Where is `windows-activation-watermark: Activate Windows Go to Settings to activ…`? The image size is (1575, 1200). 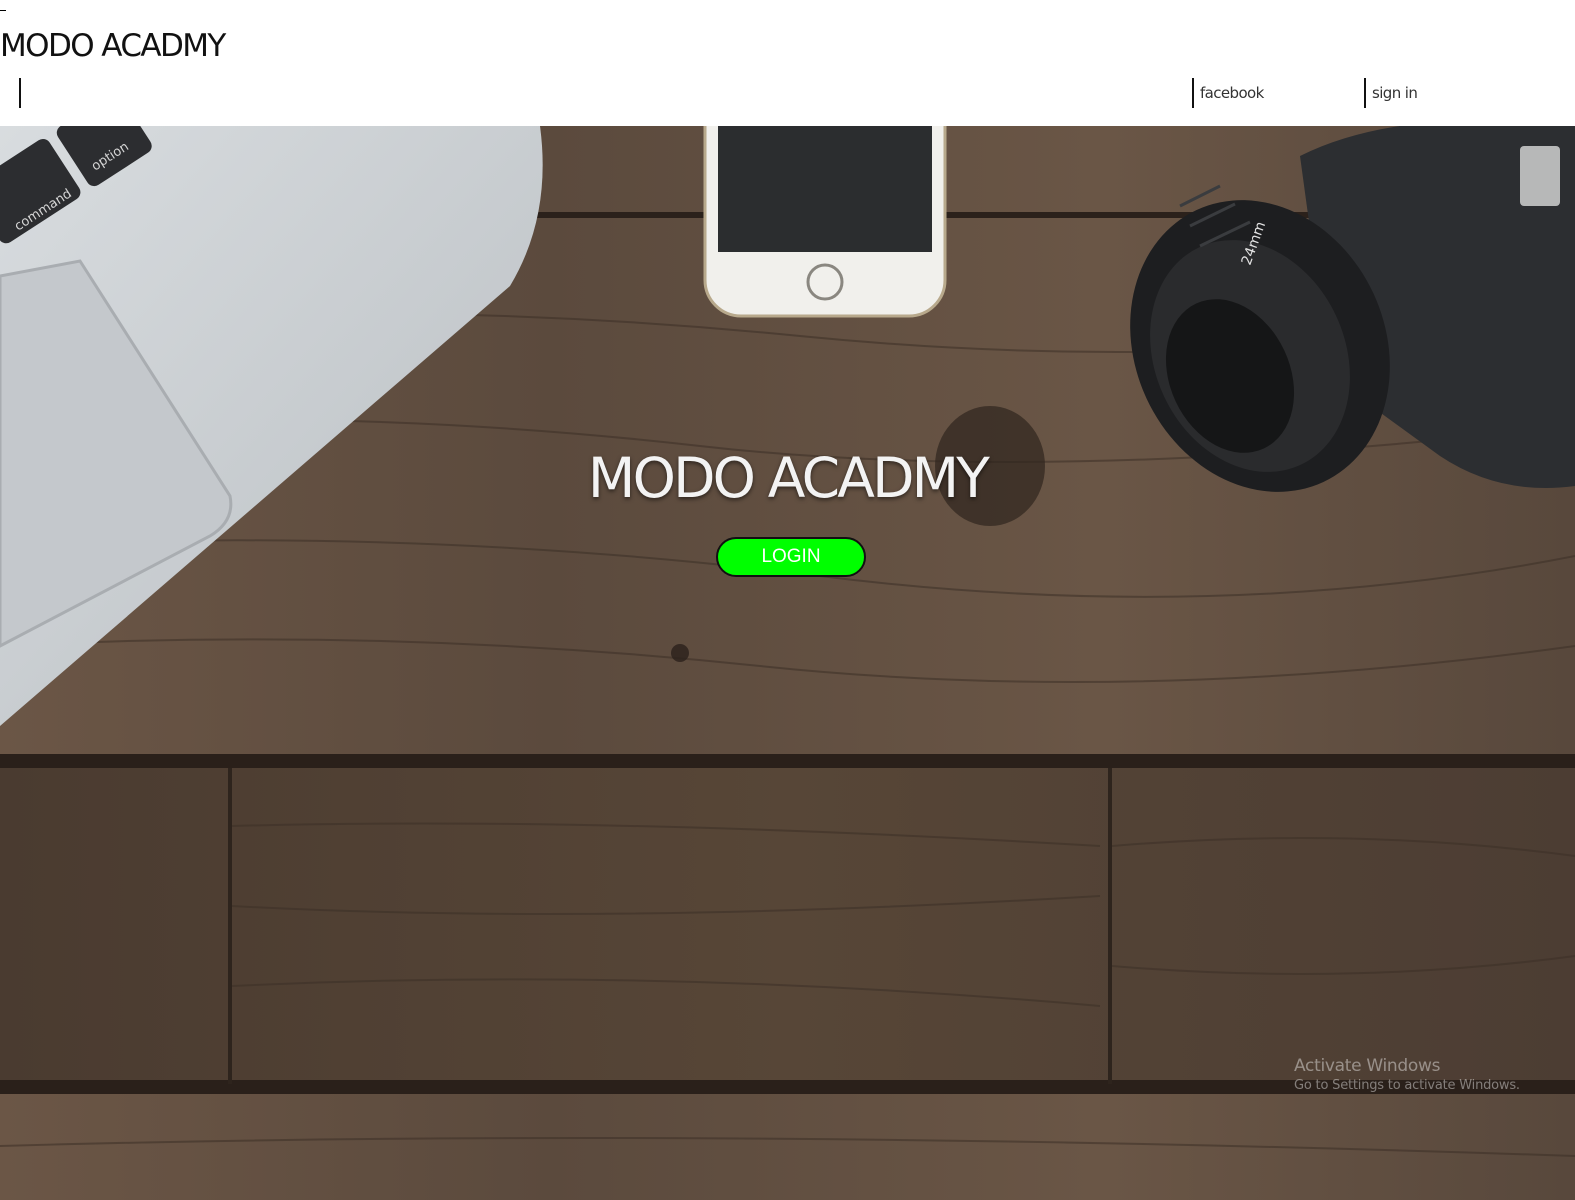
windows-activation-watermark: Activate Windows Go to Settings to activ… is located at coordinates (1407, 1074).